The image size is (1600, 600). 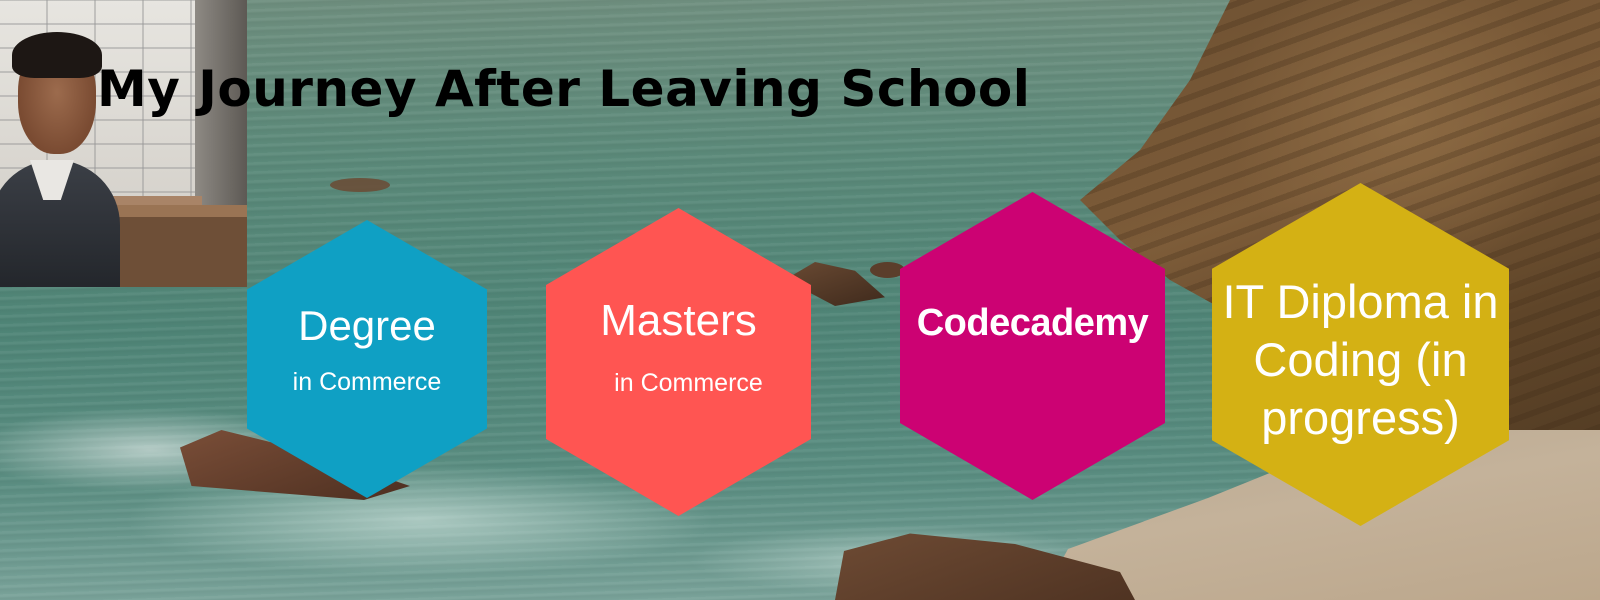 I want to click on page-title: My Journey After Leaving School, so click(x=564, y=89).